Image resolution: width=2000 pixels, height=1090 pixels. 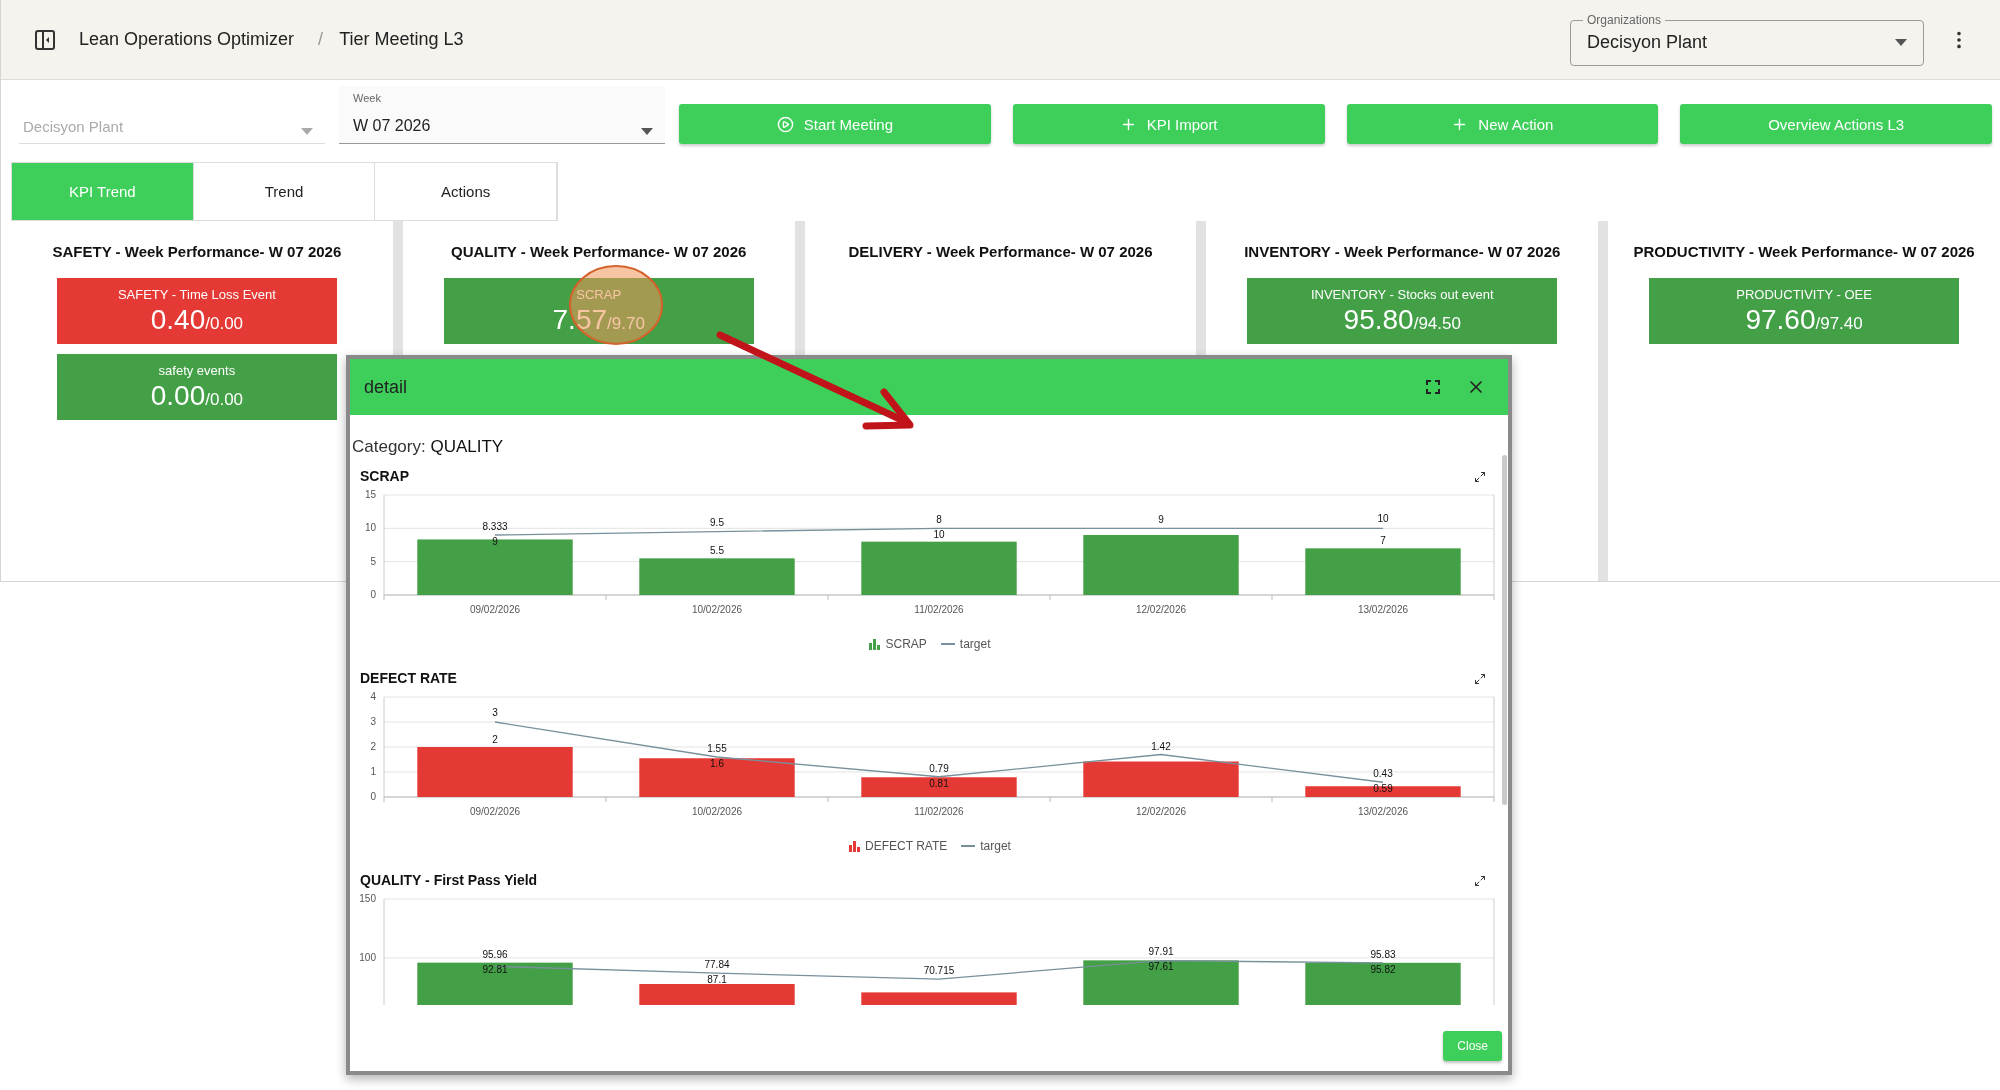 What do you see at coordinates (172, 119) in the screenshot?
I see `plant-select: Decisyon Plant` at bounding box center [172, 119].